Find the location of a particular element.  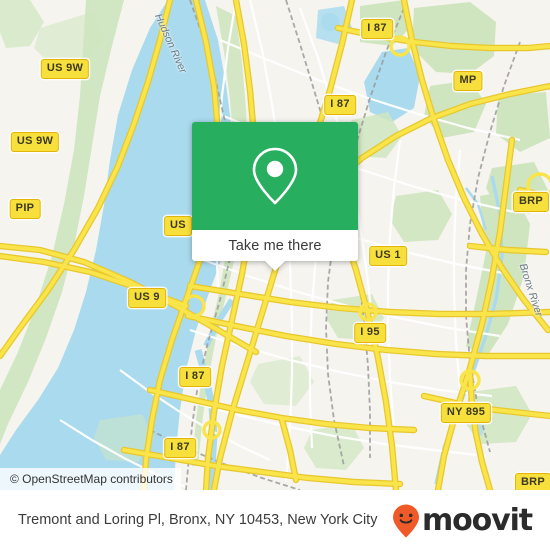

moovit-smiley-pin-icon is located at coordinates (405, 520).